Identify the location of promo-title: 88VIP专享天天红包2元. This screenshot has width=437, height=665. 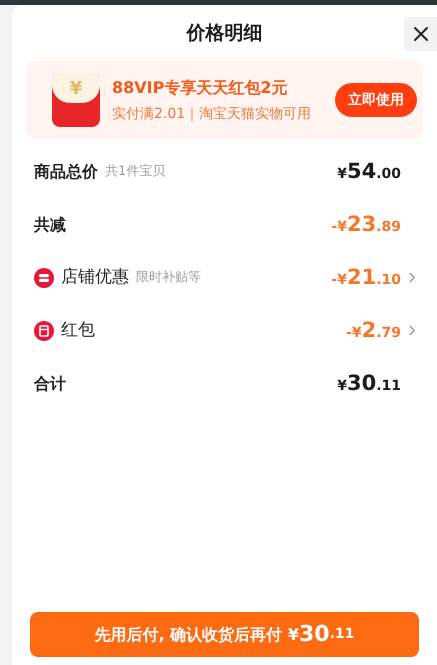
(200, 87).